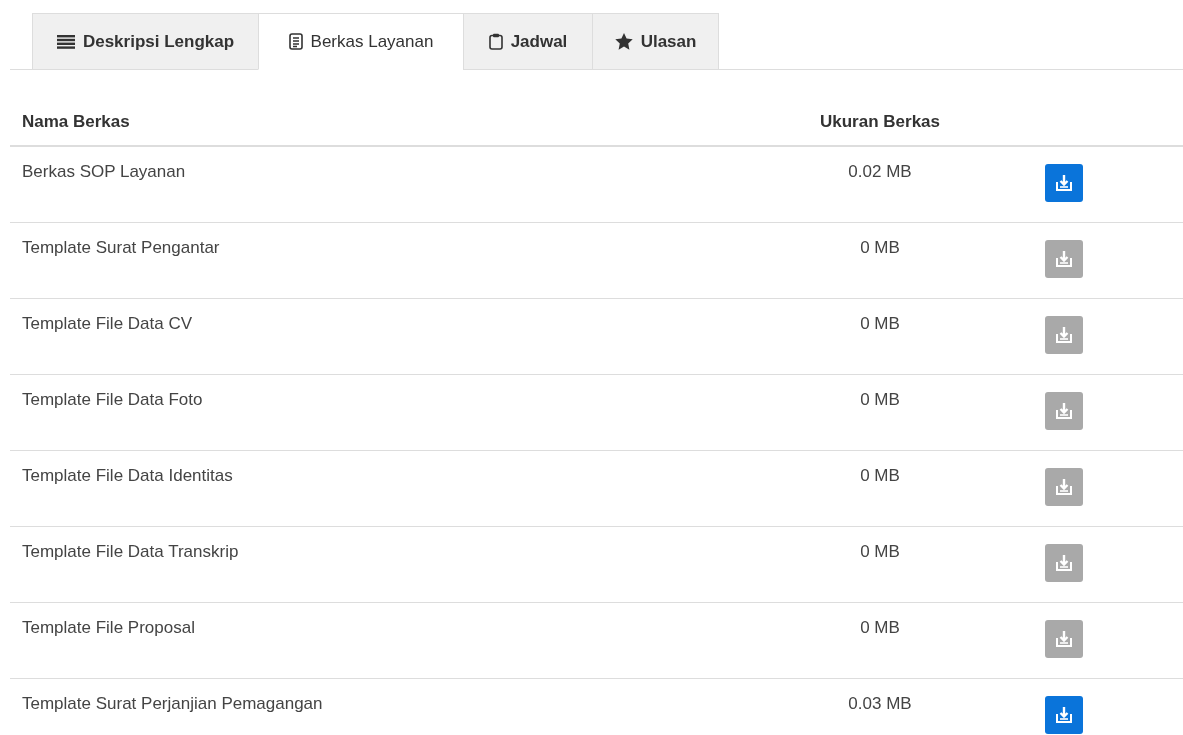  Describe the element at coordinates (360, 41) in the screenshot. I see `tab: Berkas Layanan` at that location.